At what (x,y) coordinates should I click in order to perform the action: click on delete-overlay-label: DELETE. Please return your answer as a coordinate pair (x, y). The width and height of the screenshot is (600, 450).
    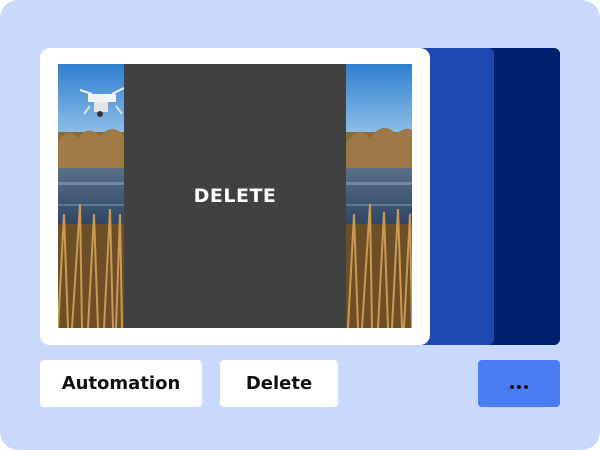
    Looking at the image, I should click on (235, 196).